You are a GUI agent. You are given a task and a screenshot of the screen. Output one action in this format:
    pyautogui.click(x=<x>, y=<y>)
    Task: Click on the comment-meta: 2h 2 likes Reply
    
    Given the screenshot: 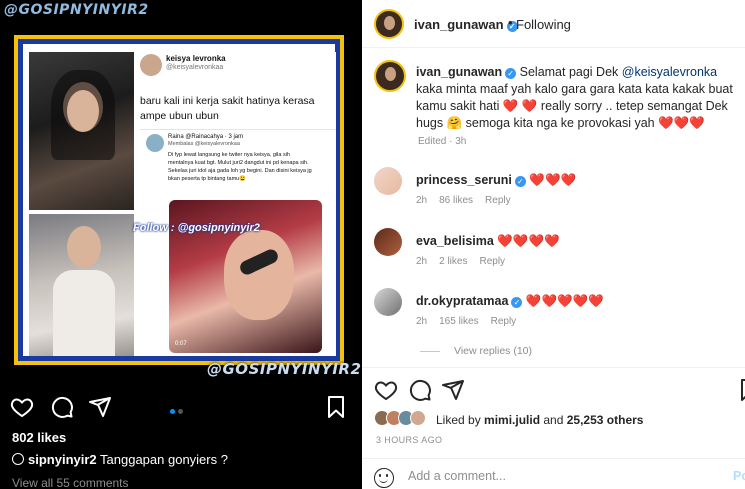 What is the action you would take?
    pyautogui.click(x=466, y=261)
    